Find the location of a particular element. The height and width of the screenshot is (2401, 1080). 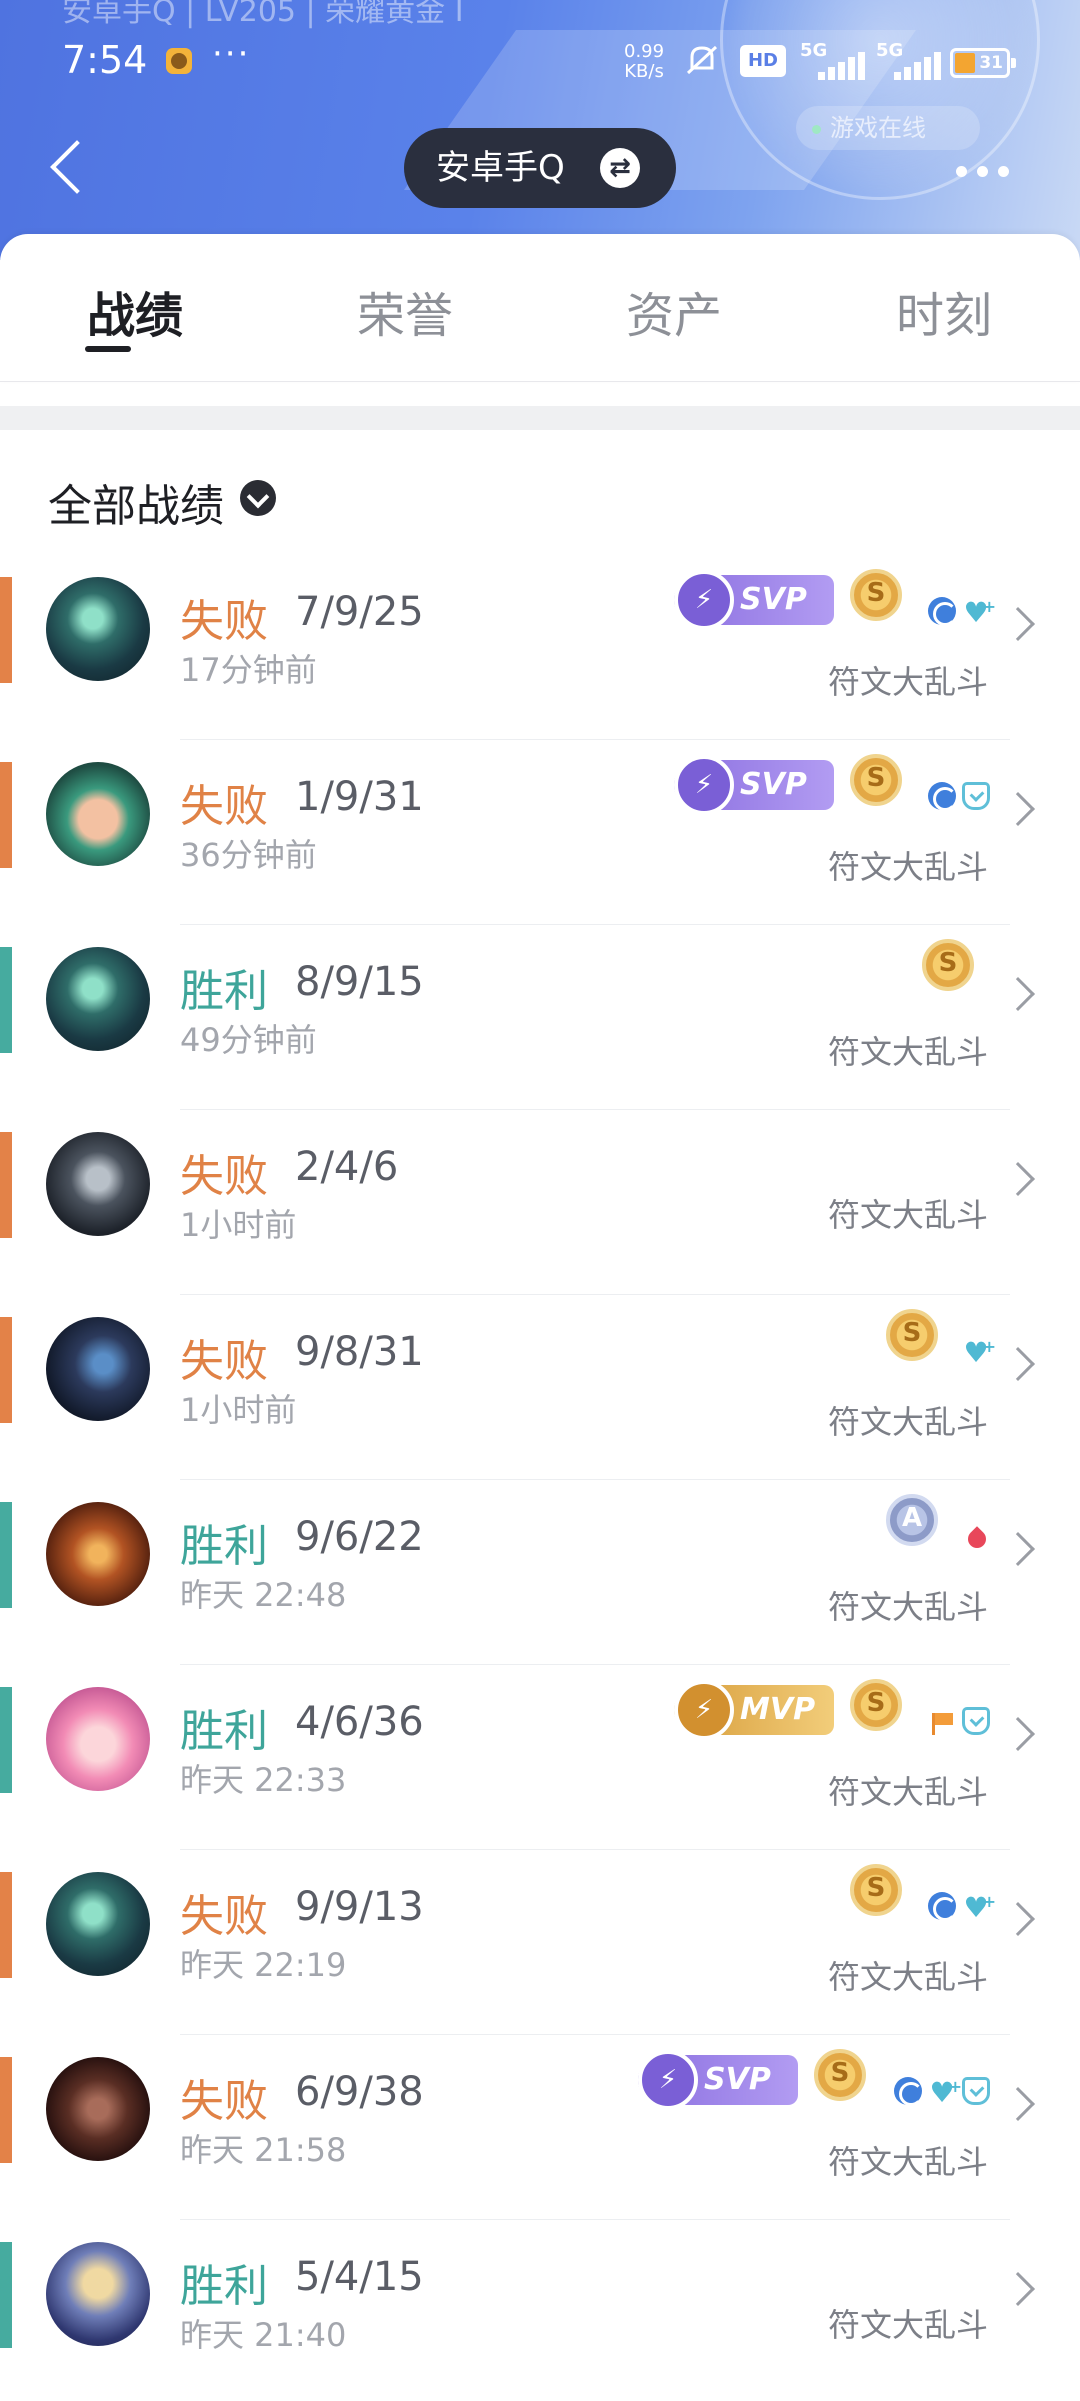

account-label: 安卓手Q is located at coordinates (500, 168).